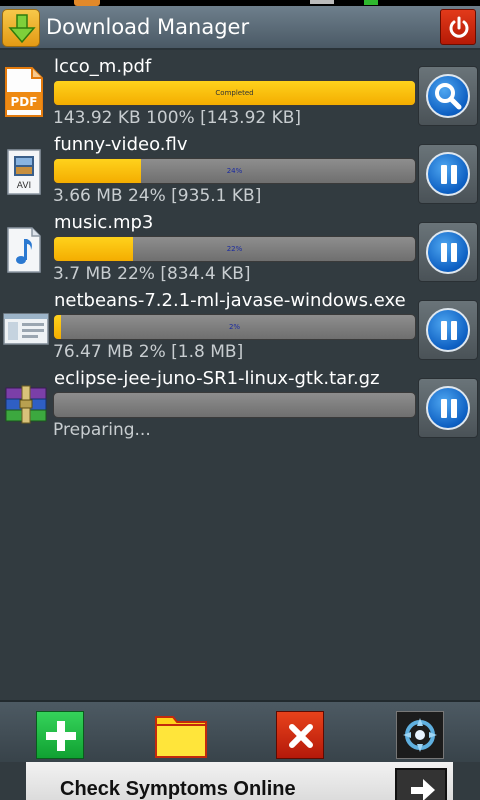  I want to click on ad-banner: Check Symptoms Online, so click(239, 781).